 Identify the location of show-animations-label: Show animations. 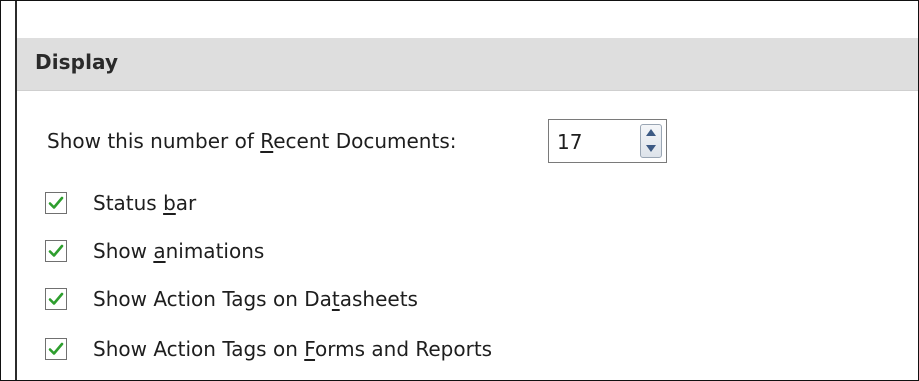
(178, 251).